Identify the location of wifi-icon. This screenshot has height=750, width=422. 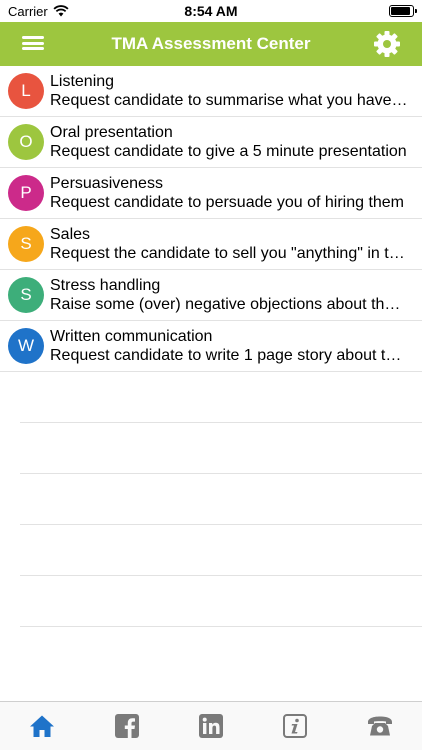
(61, 11).